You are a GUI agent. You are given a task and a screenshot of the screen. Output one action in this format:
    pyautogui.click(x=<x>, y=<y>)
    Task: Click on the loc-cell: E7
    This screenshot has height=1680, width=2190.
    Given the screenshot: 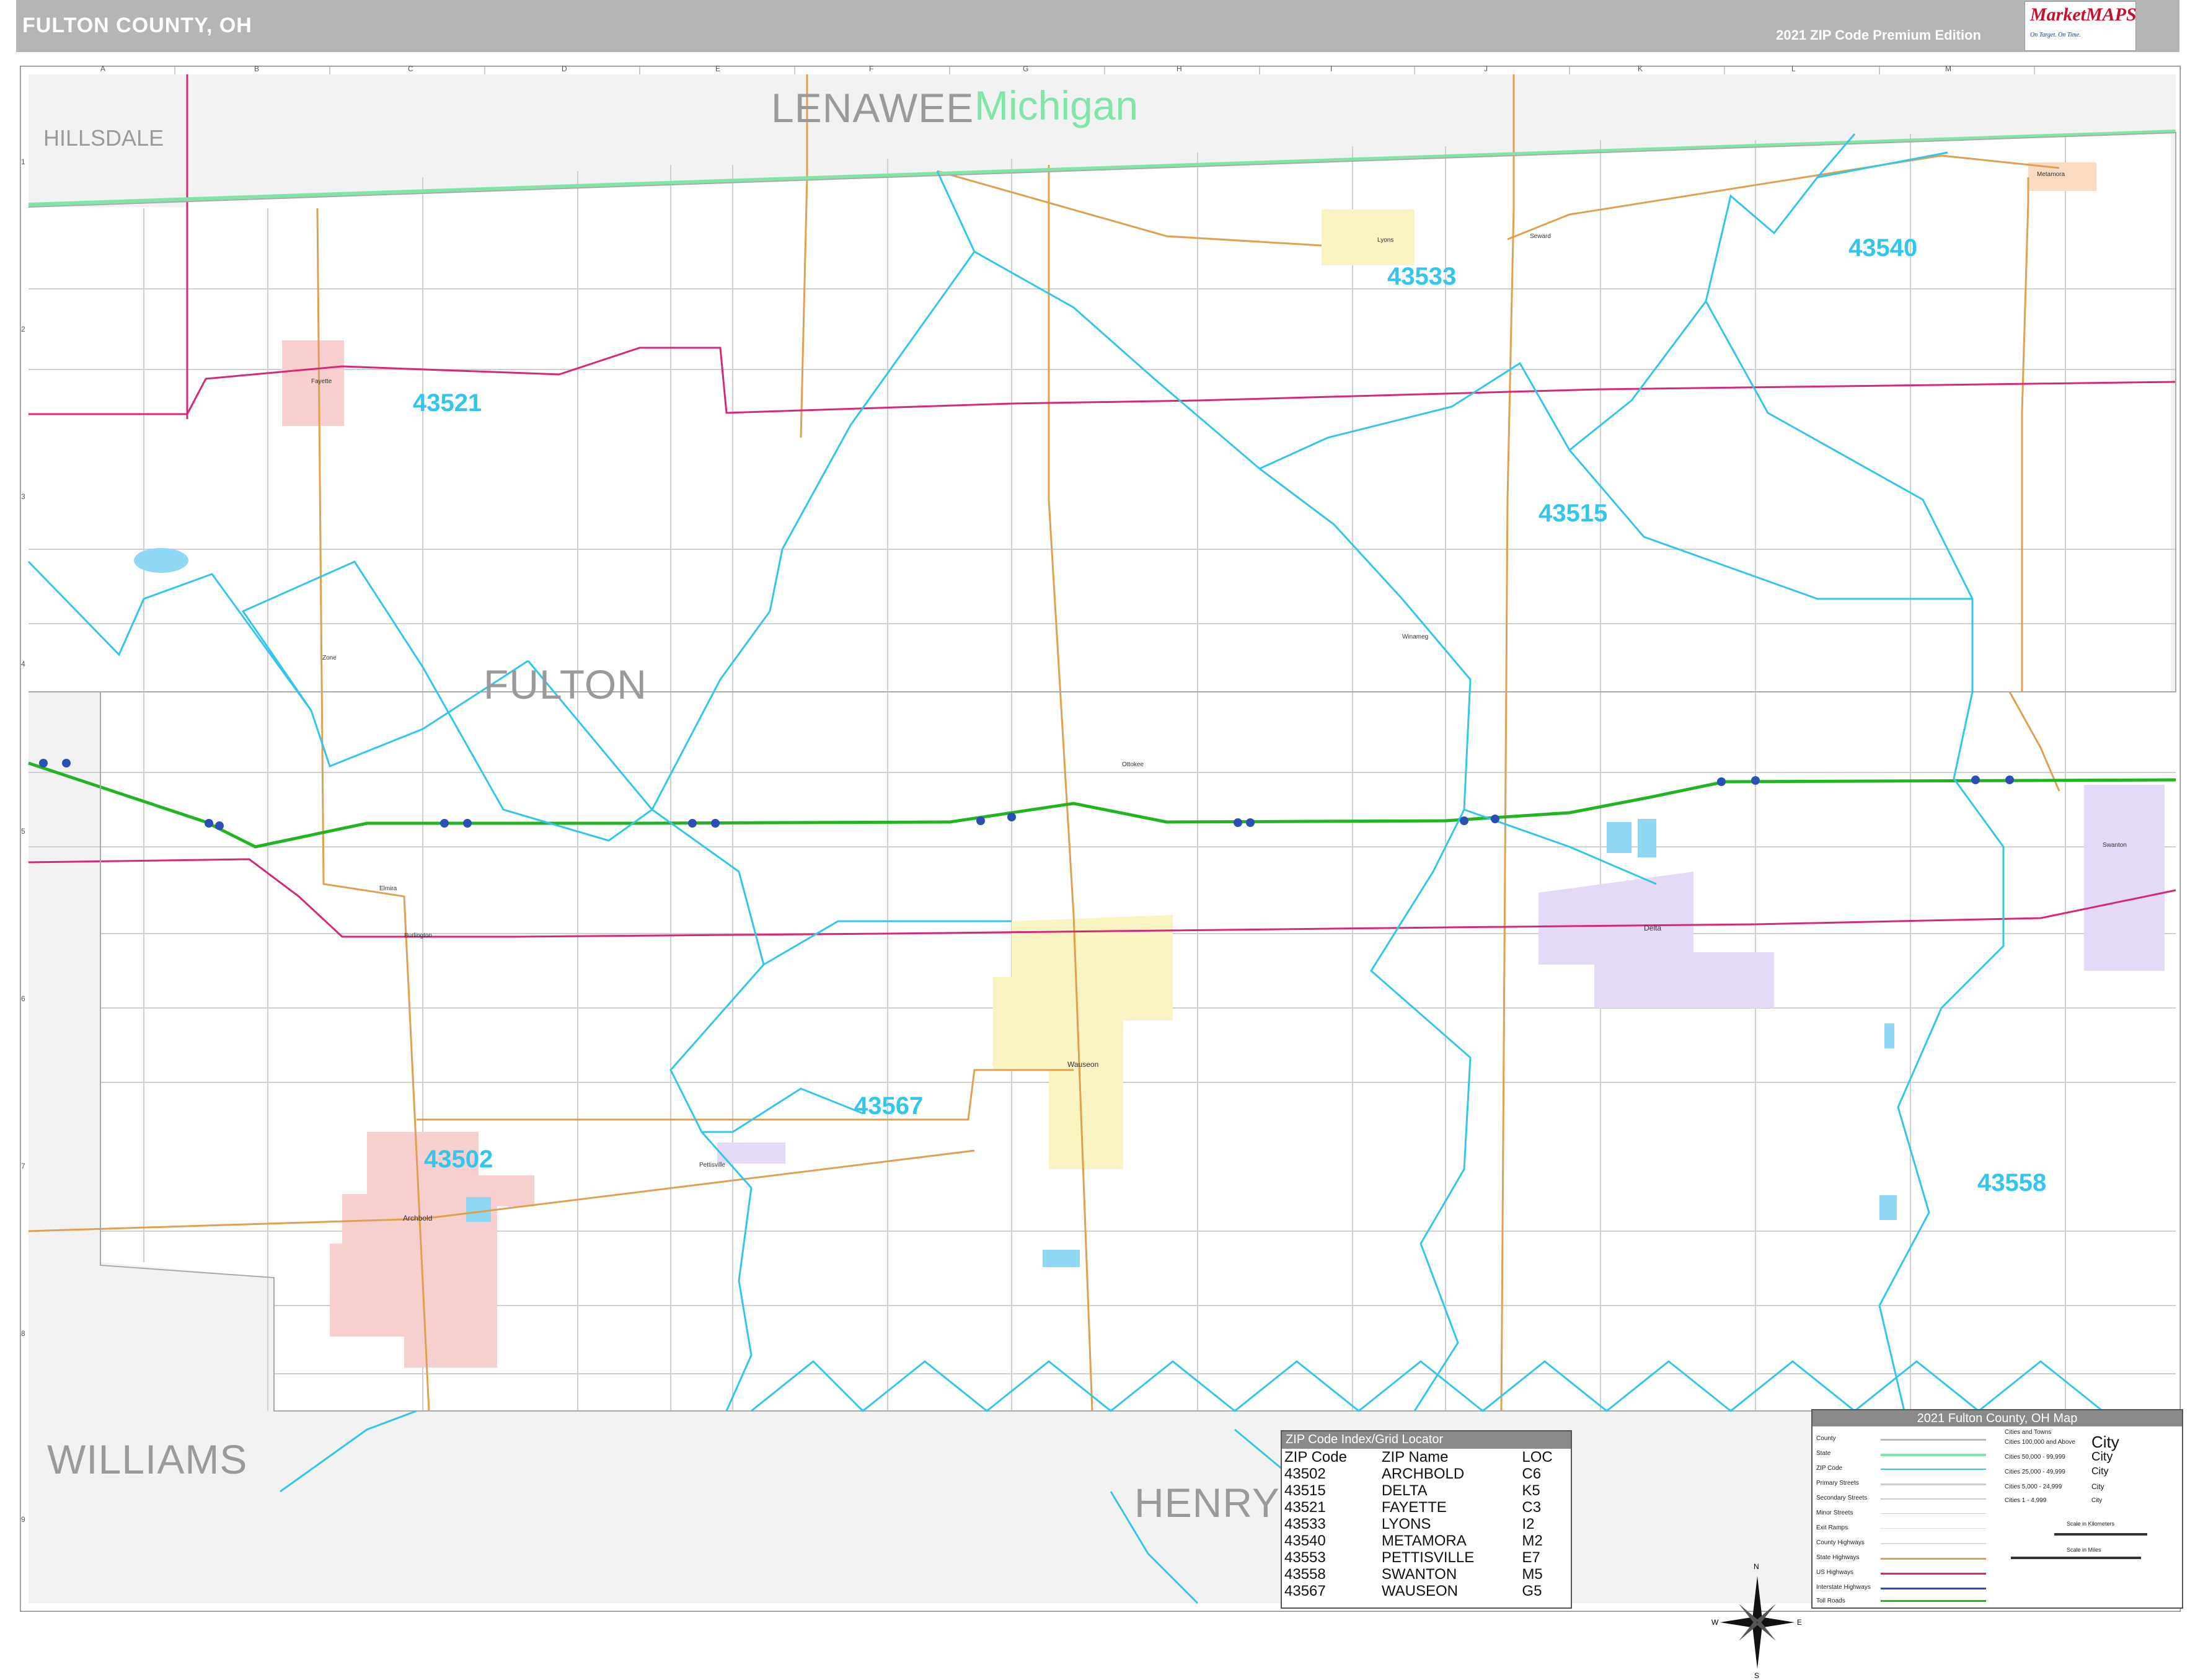 What is the action you would take?
    pyautogui.click(x=1531, y=1558)
    